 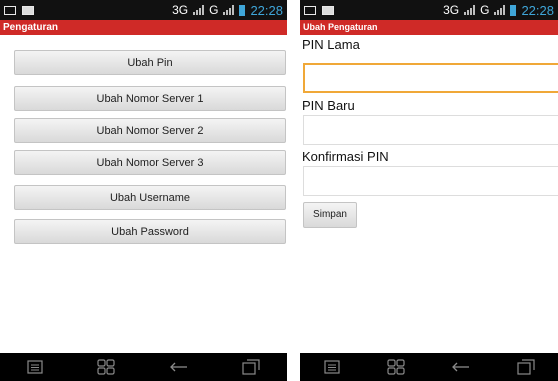 I want to click on save-button: Simpan, so click(x=330, y=215).